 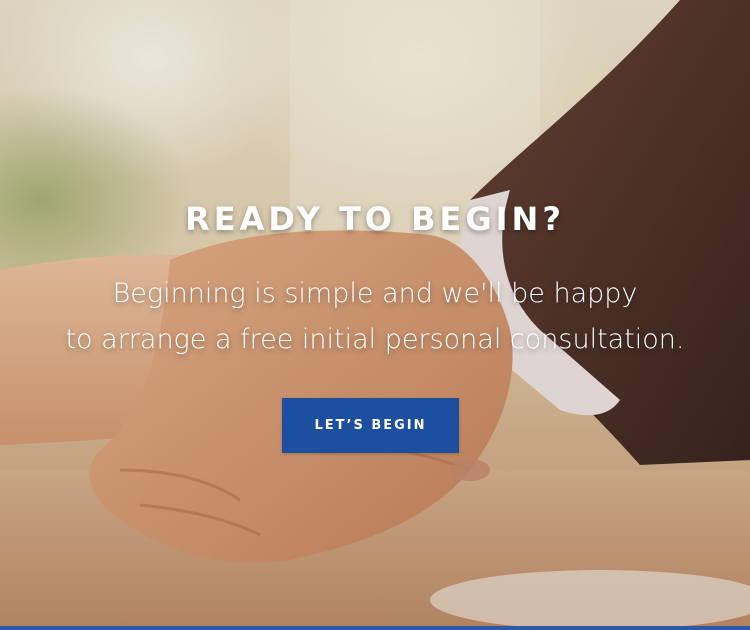 I want to click on hero-headline: READY TO BEGIN?, so click(x=375, y=219).